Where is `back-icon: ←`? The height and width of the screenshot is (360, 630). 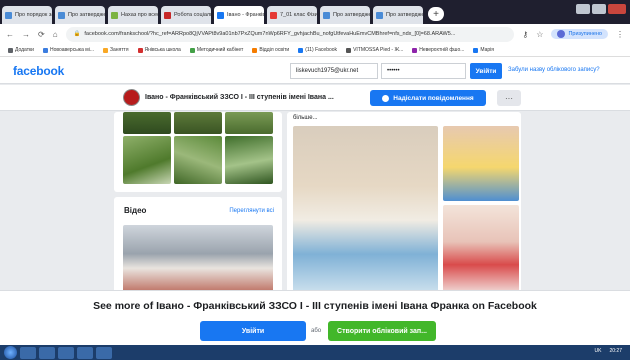 back-icon: ← is located at coordinates (10, 34).